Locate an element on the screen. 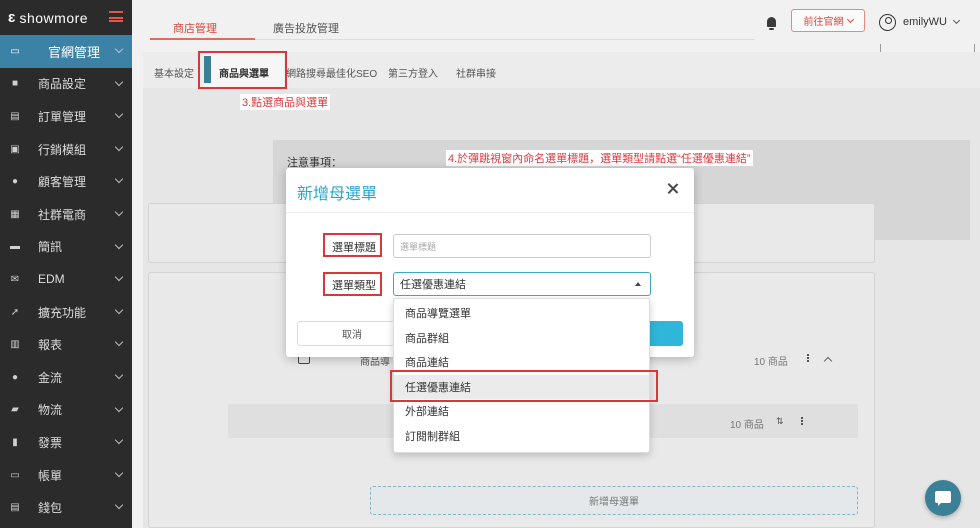 The height and width of the screenshot is (528, 980). active-tab-underline is located at coordinates (202, 39).